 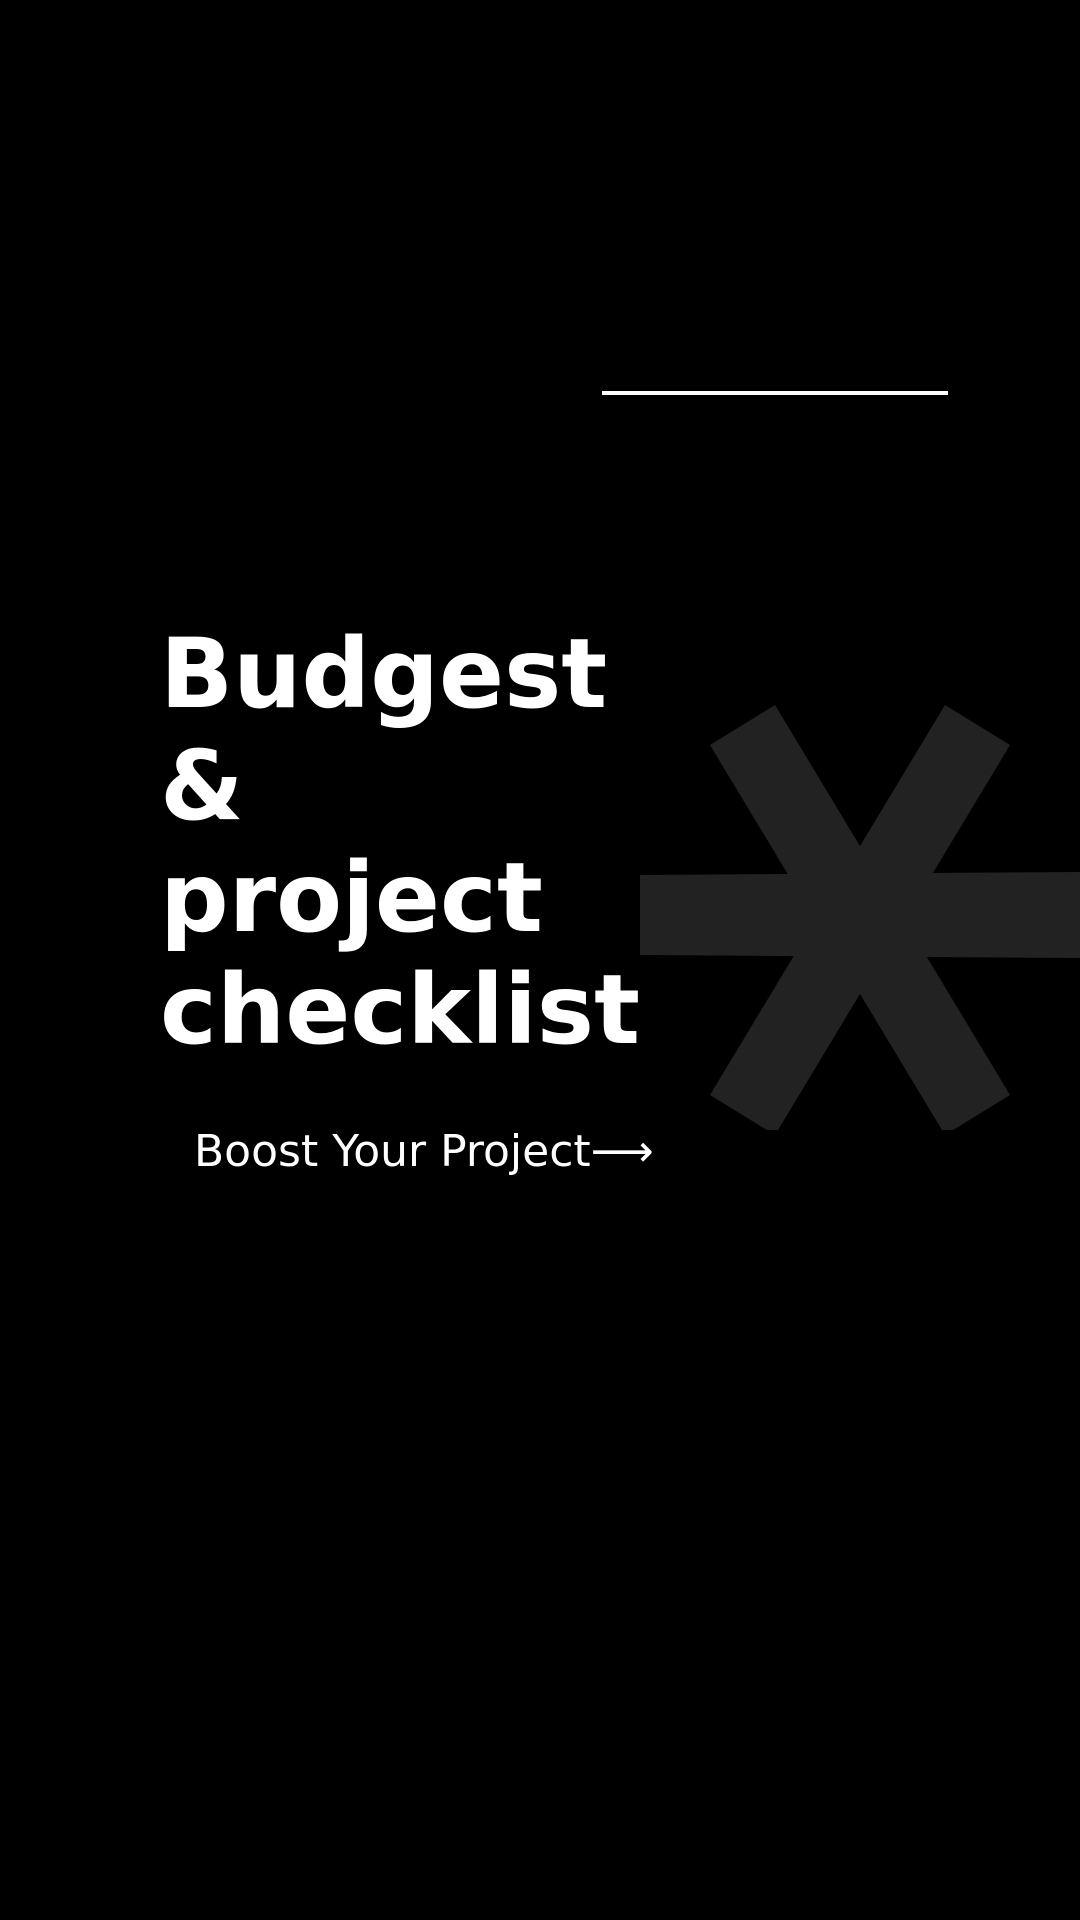 I want to click on title-line: checklist, so click(x=400, y=1010).